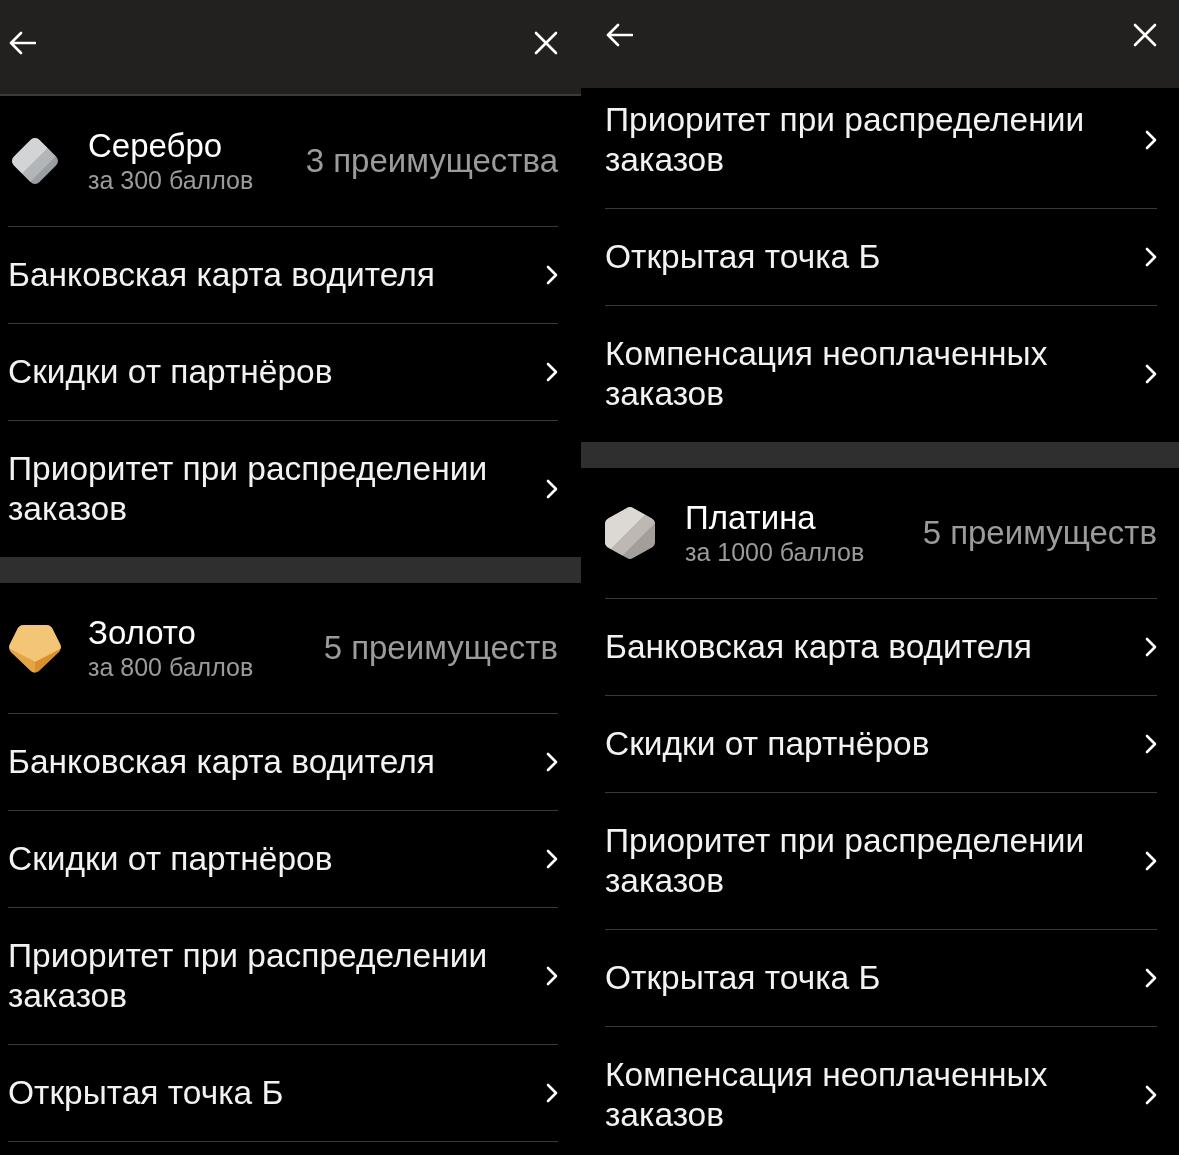  Describe the element at coordinates (171, 180) in the screenshot. I see `tier-price: за 300 баллов` at that location.